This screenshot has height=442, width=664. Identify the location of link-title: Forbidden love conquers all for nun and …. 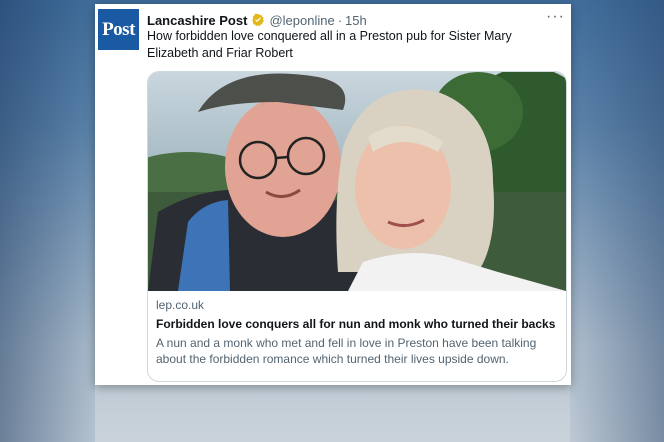
(357, 324).